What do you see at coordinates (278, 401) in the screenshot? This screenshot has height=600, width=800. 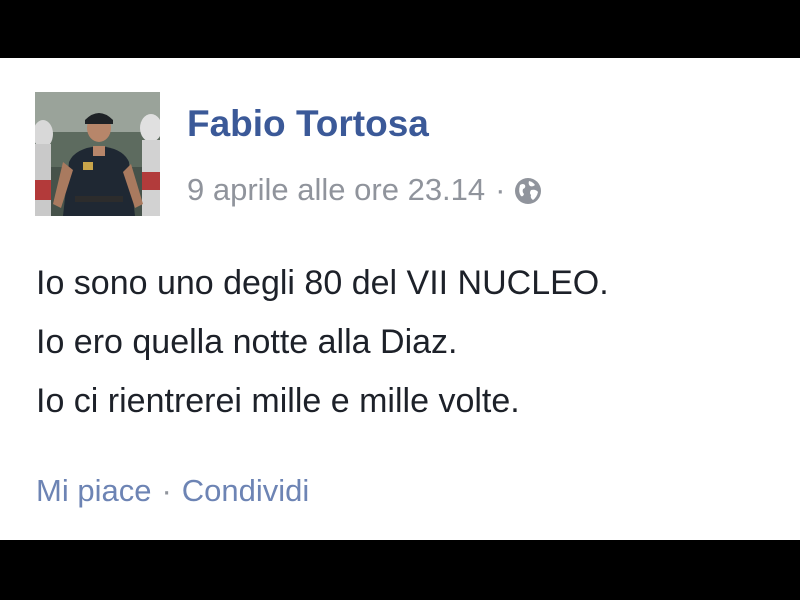 I see `post-line: Io ci rientrerei mille e mille volte.` at bounding box center [278, 401].